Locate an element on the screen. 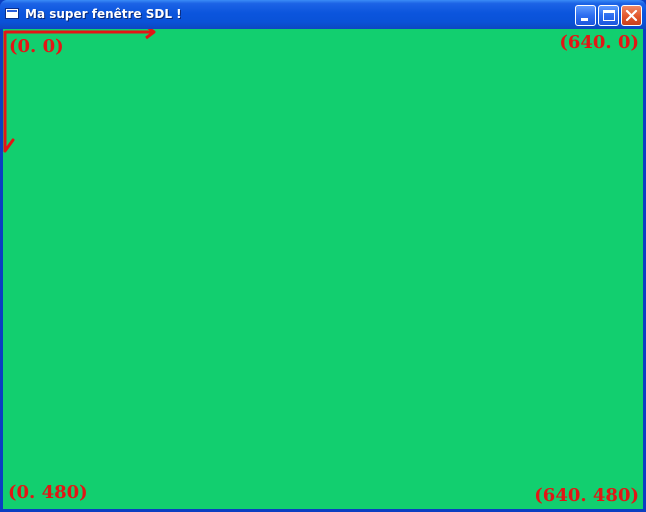 This screenshot has width=646, height=512. close-button is located at coordinates (631, 15).